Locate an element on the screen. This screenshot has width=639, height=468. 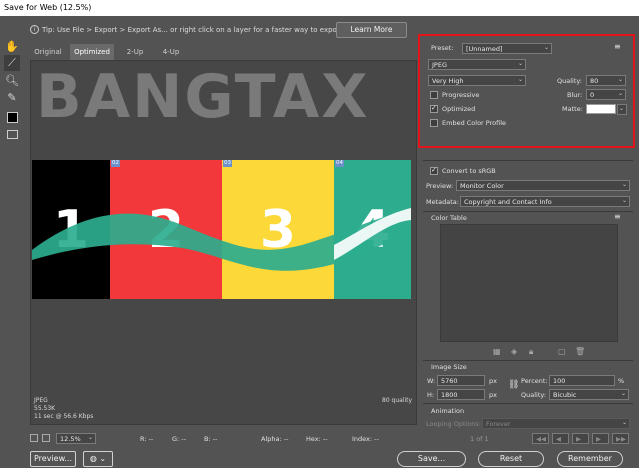
slice-number: 2 is located at coordinates (166, 229).